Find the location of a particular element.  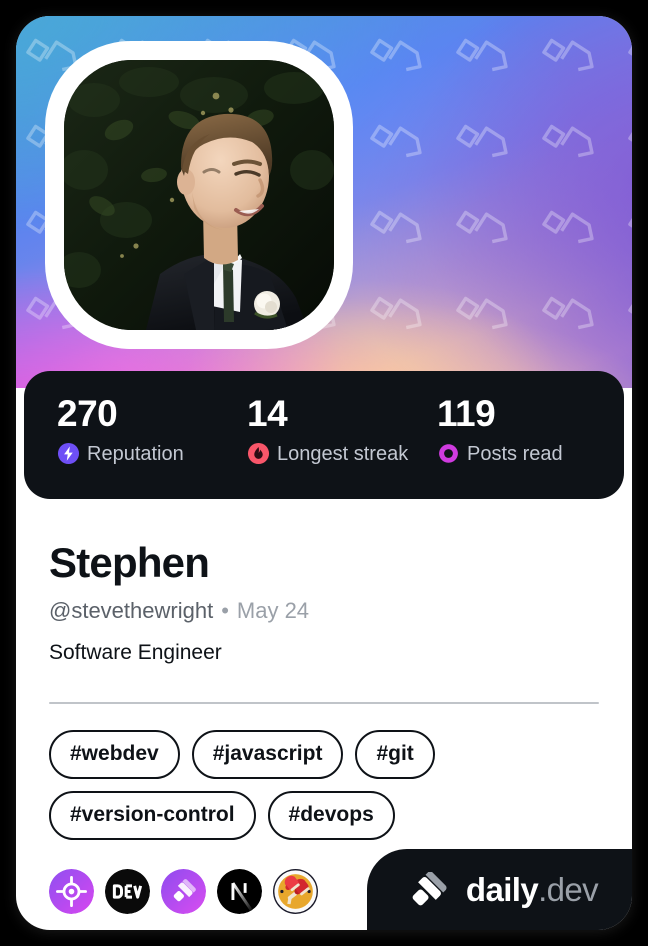

tag-git: #git is located at coordinates (395, 754).